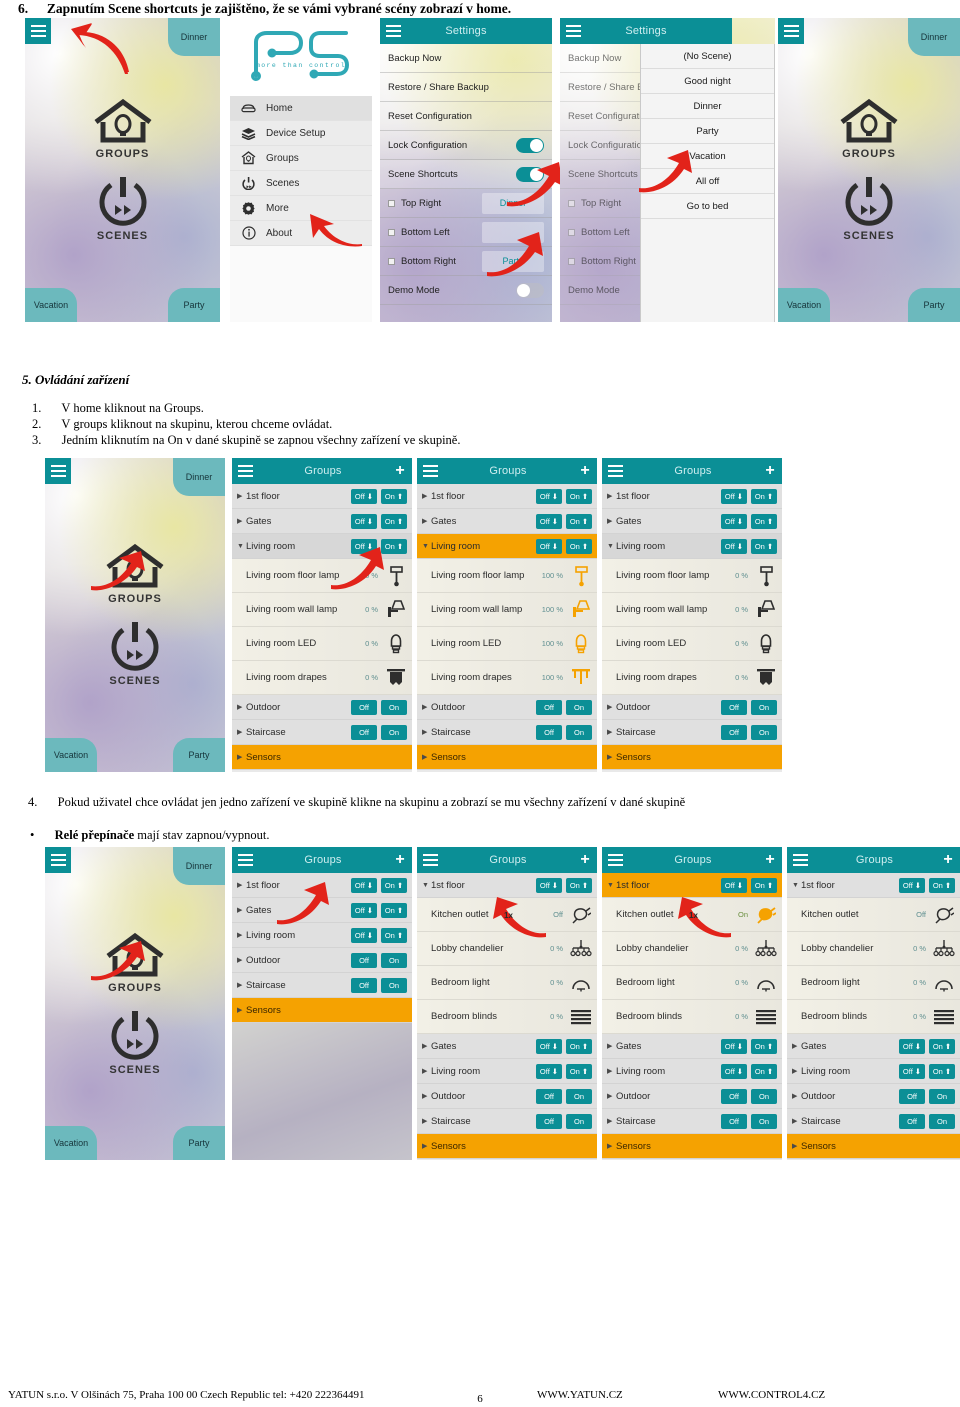 Image resolution: width=960 pixels, height=1407 pixels. What do you see at coordinates (135, 1003) in the screenshot?
I see `phone-home-screen-4: Dinner Vacation Party GROUPS SCENES` at bounding box center [135, 1003].